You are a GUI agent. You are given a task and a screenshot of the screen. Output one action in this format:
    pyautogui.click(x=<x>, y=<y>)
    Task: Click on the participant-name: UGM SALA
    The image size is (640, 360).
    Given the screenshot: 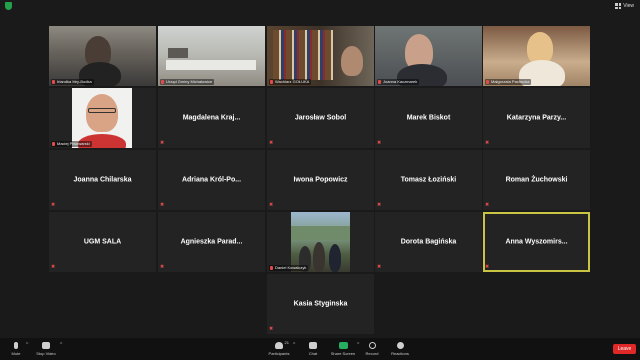 What is the action you would take?
    pyautogui.click(x=102, y=242)
    